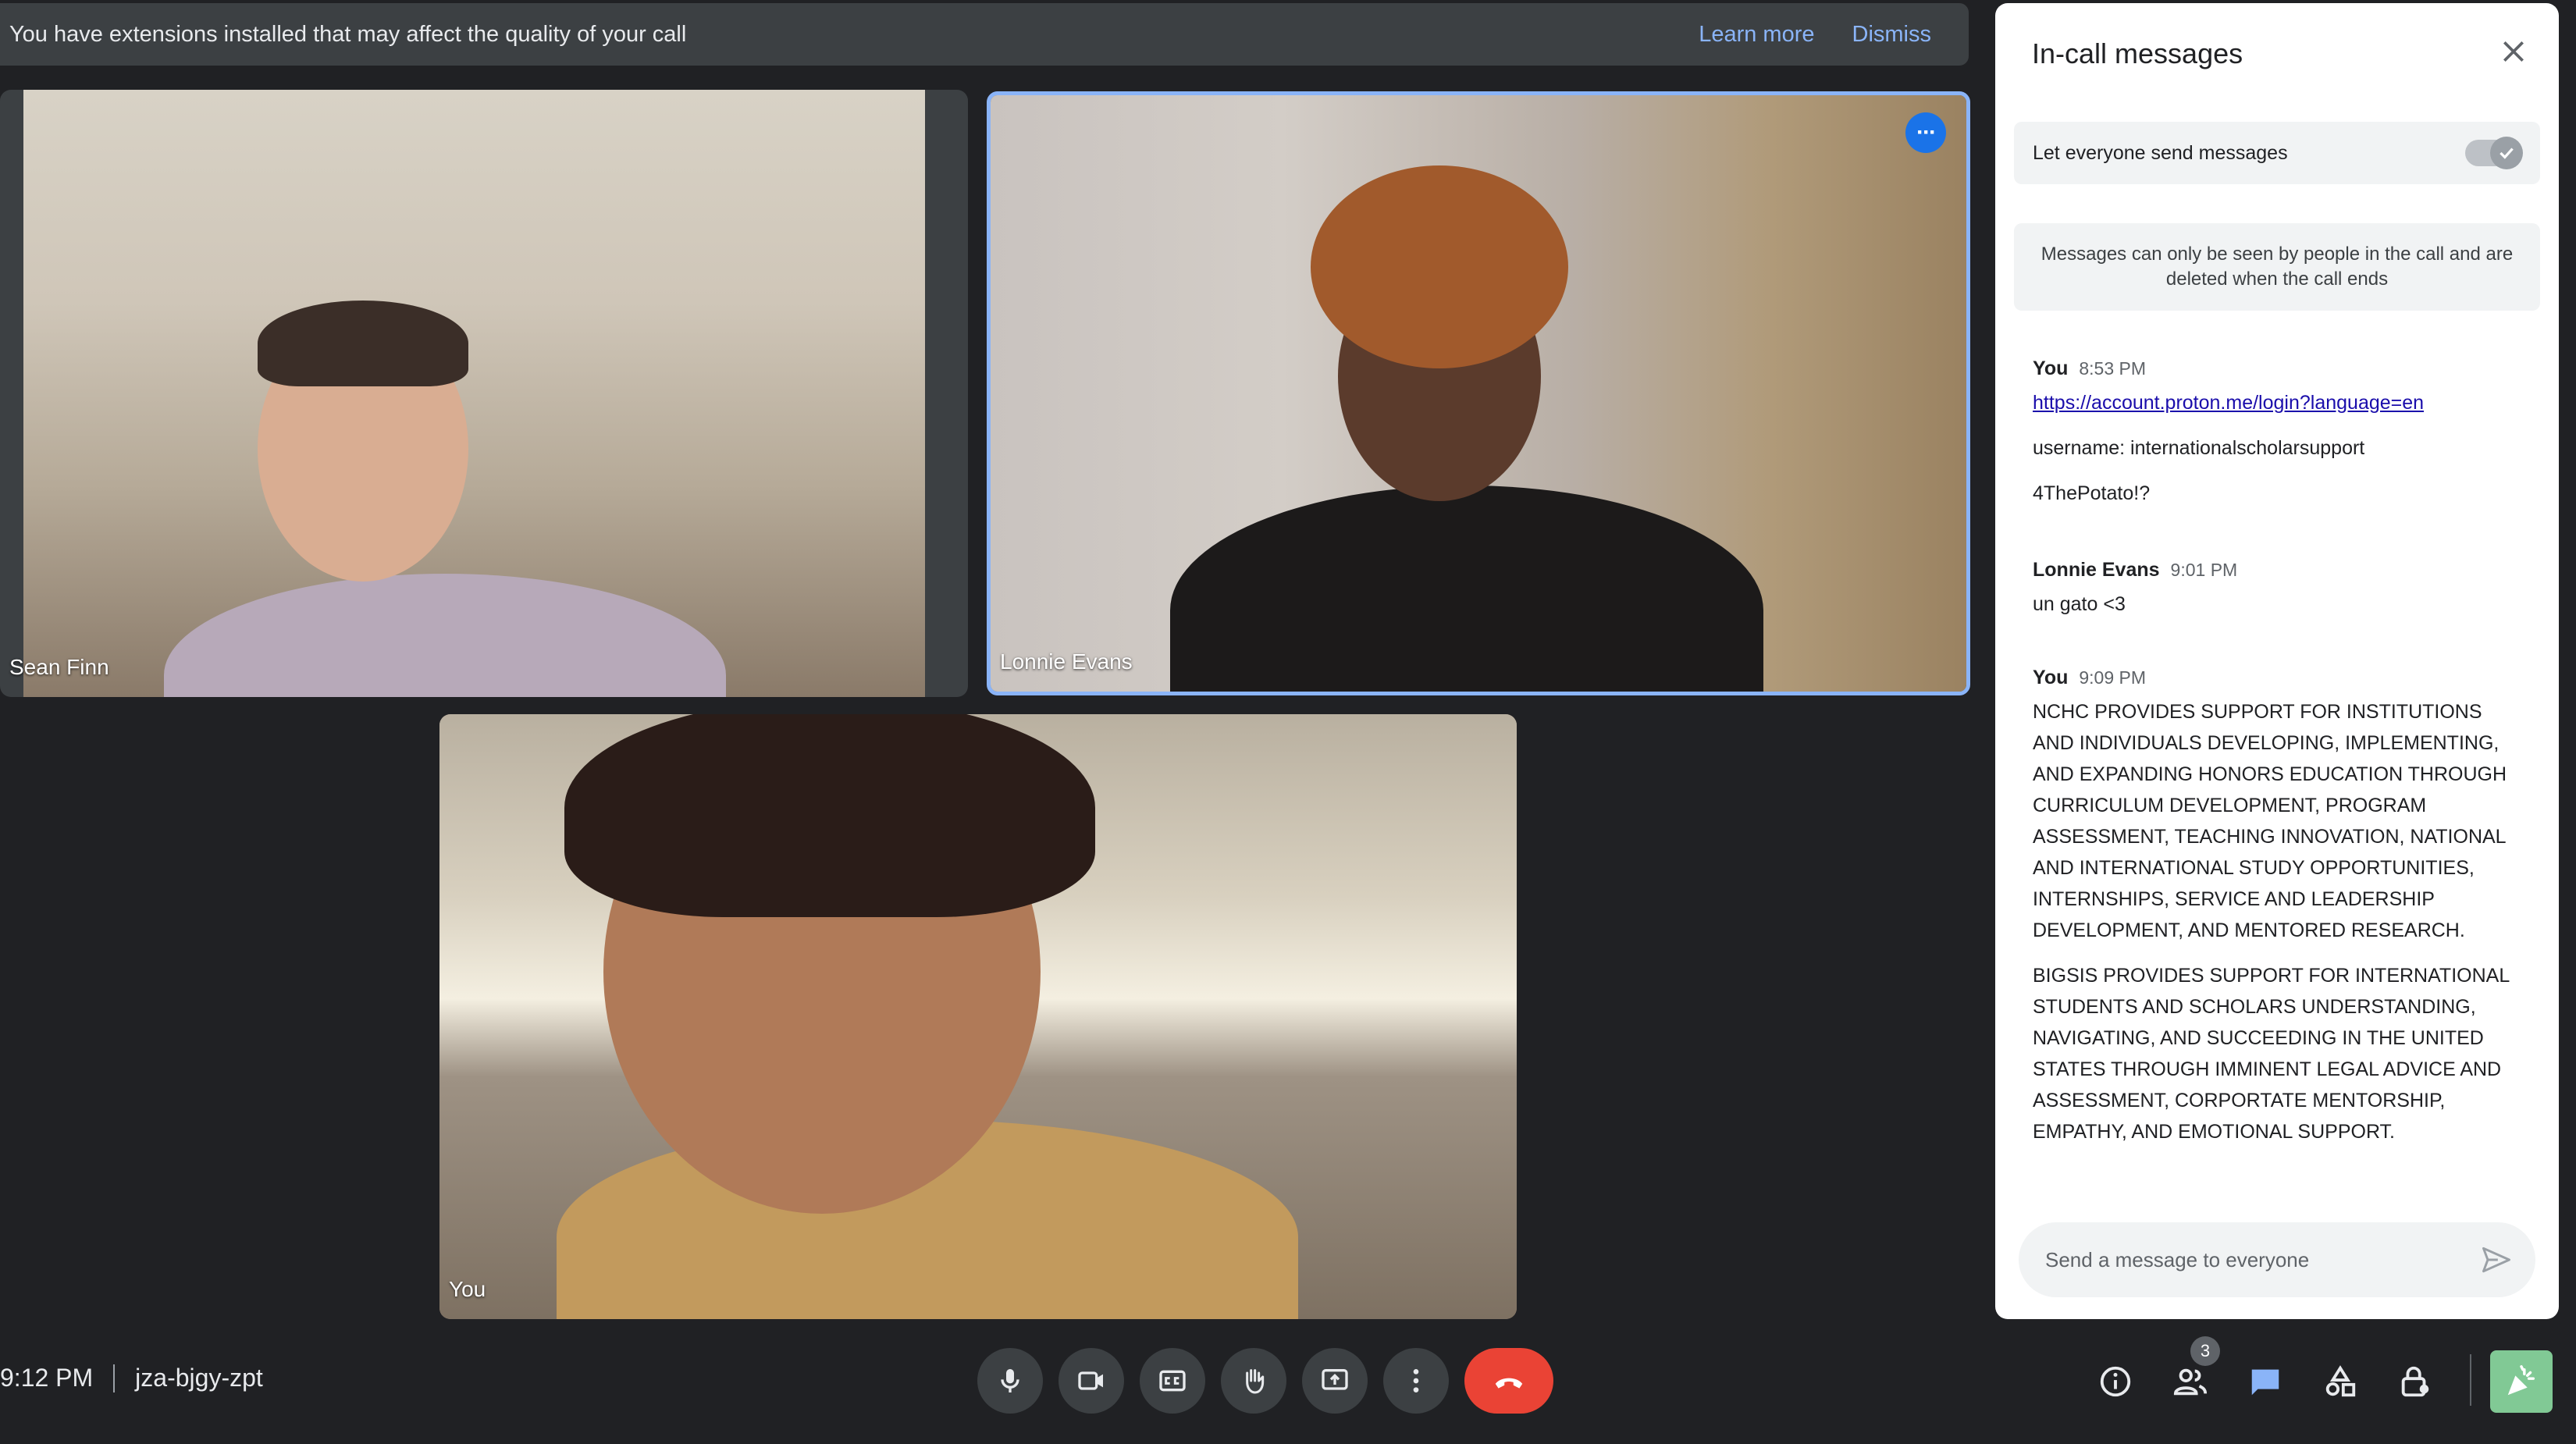  I want to click on meeting-details-button, so click(2115, 1381).